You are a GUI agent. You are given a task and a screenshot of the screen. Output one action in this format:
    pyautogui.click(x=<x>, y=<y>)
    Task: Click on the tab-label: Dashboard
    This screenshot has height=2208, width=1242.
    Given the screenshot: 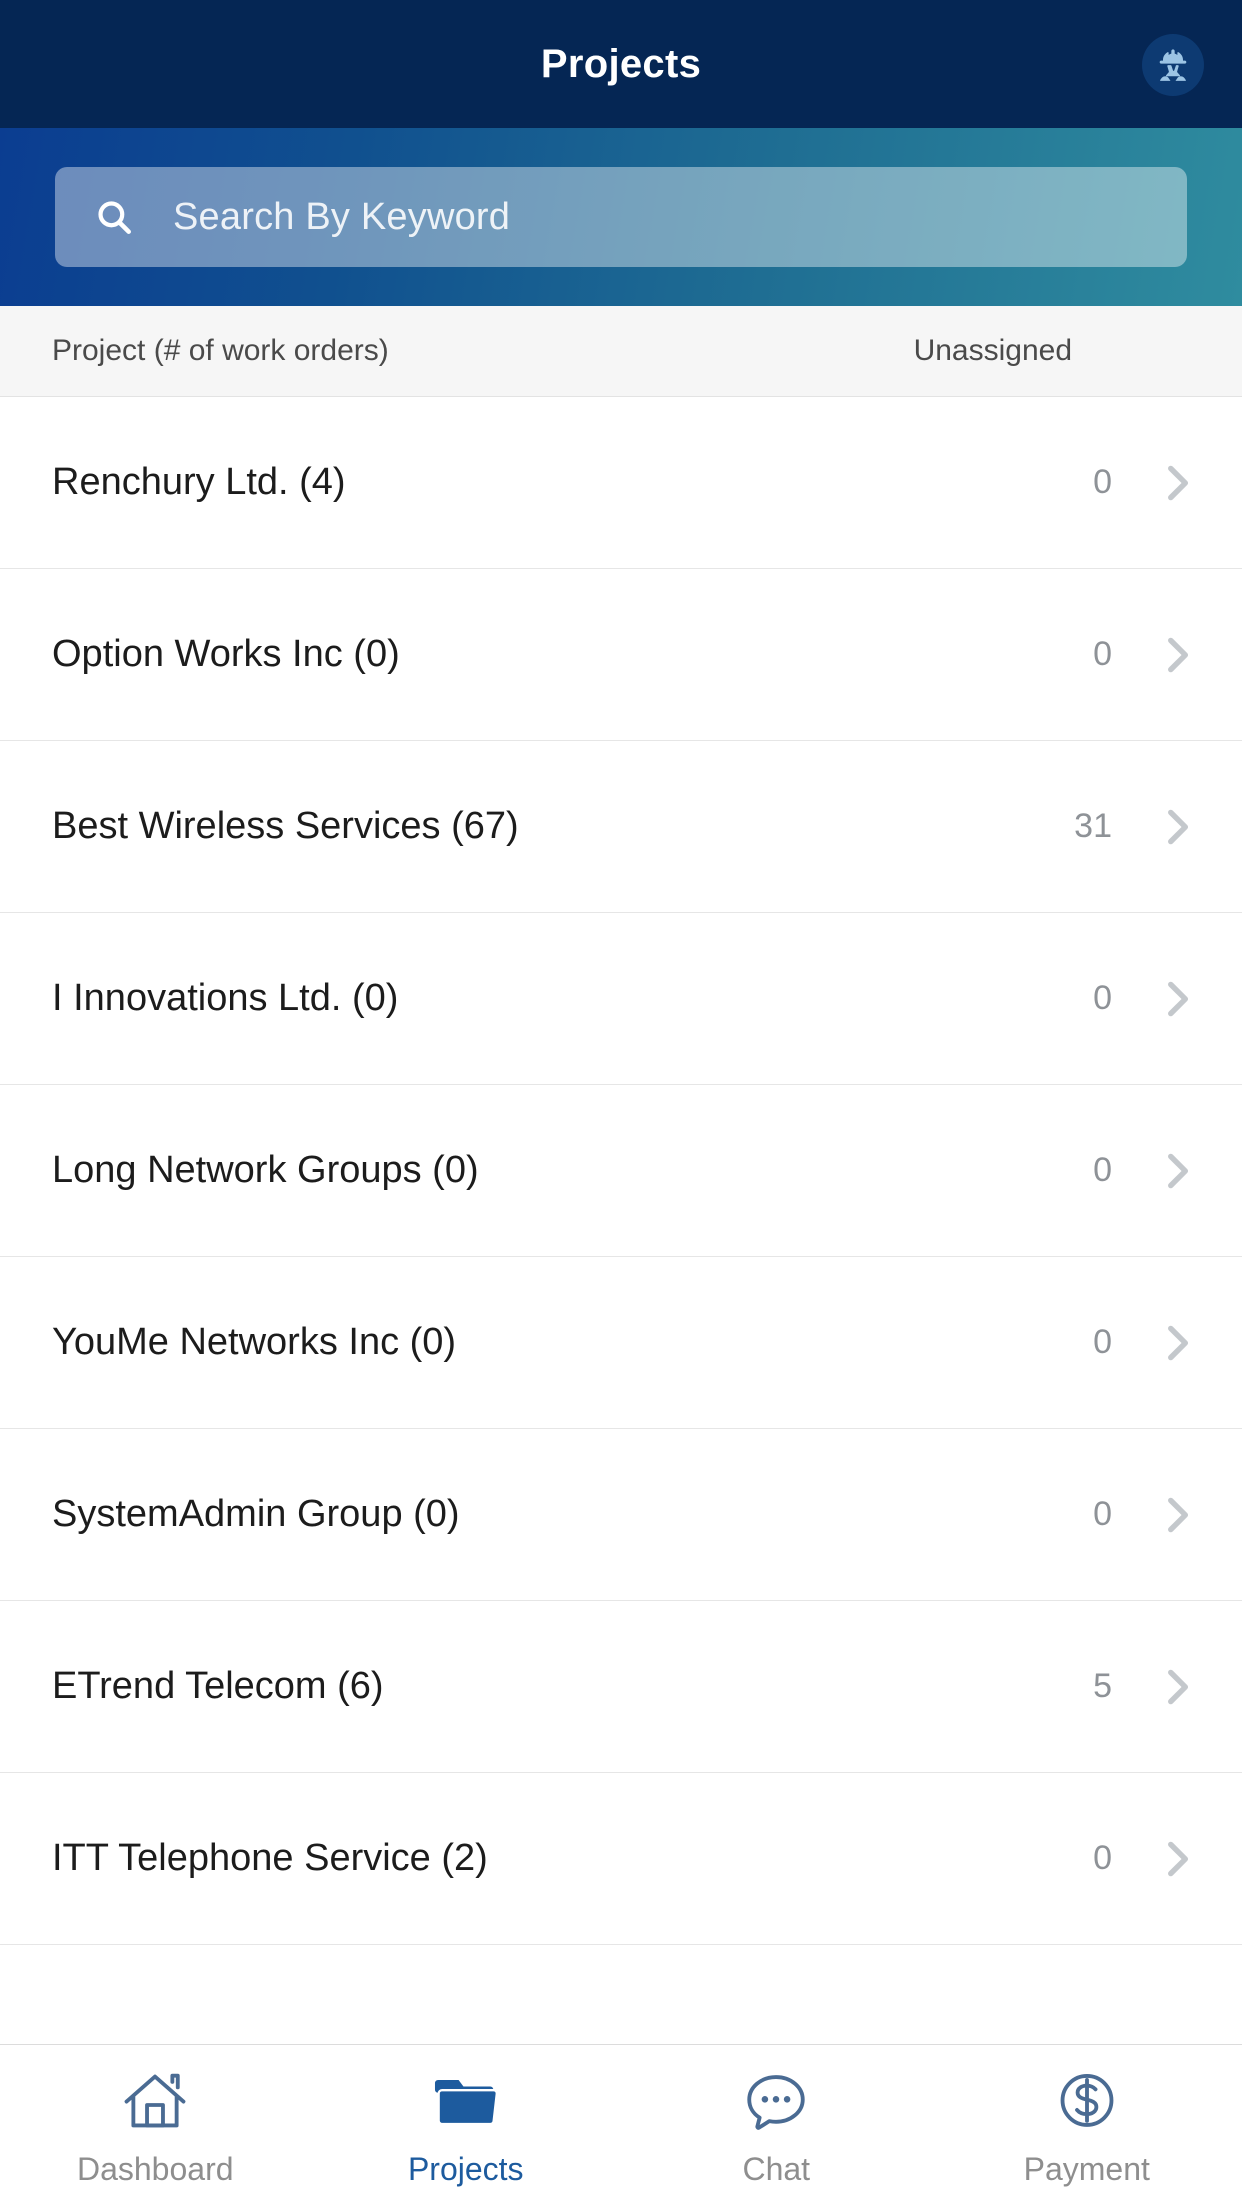 What is the action you would take?
    pyautogui.click(x=155, y=2169)
    